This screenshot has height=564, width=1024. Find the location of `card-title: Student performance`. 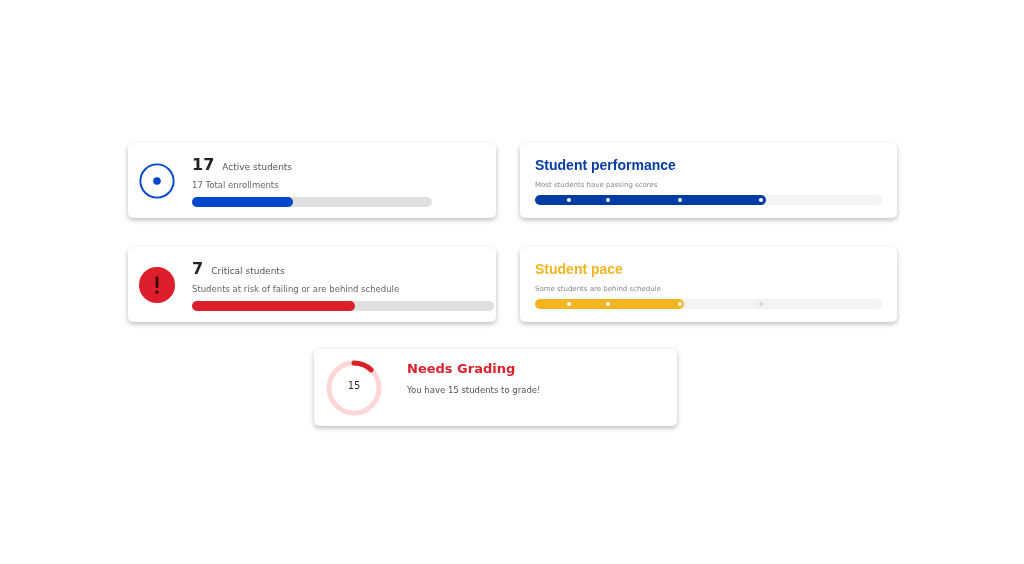

card-title: Student performance is located at coordinates (606, 164).